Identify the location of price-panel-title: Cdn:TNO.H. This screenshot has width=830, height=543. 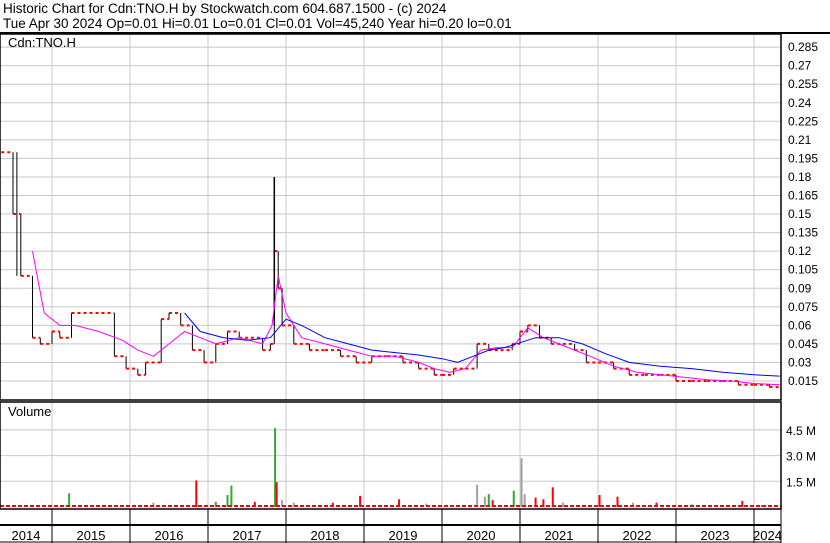
(42, 42).